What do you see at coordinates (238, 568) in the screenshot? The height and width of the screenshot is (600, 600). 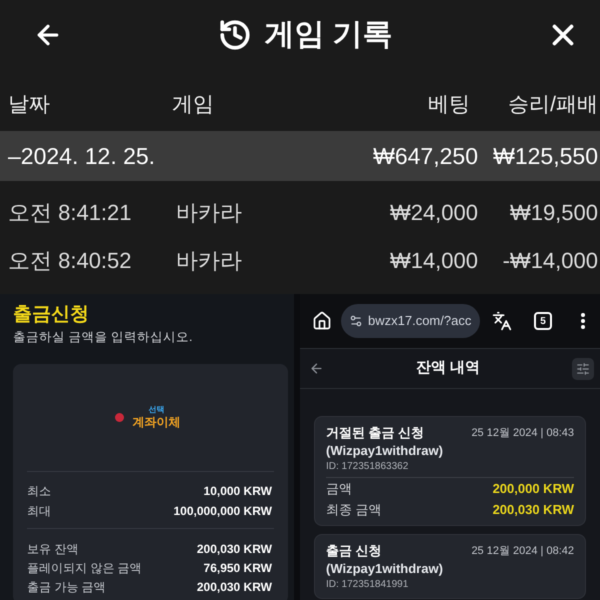 I see `balance-value: 76,950 KRW` at bounding box center [238, 568].